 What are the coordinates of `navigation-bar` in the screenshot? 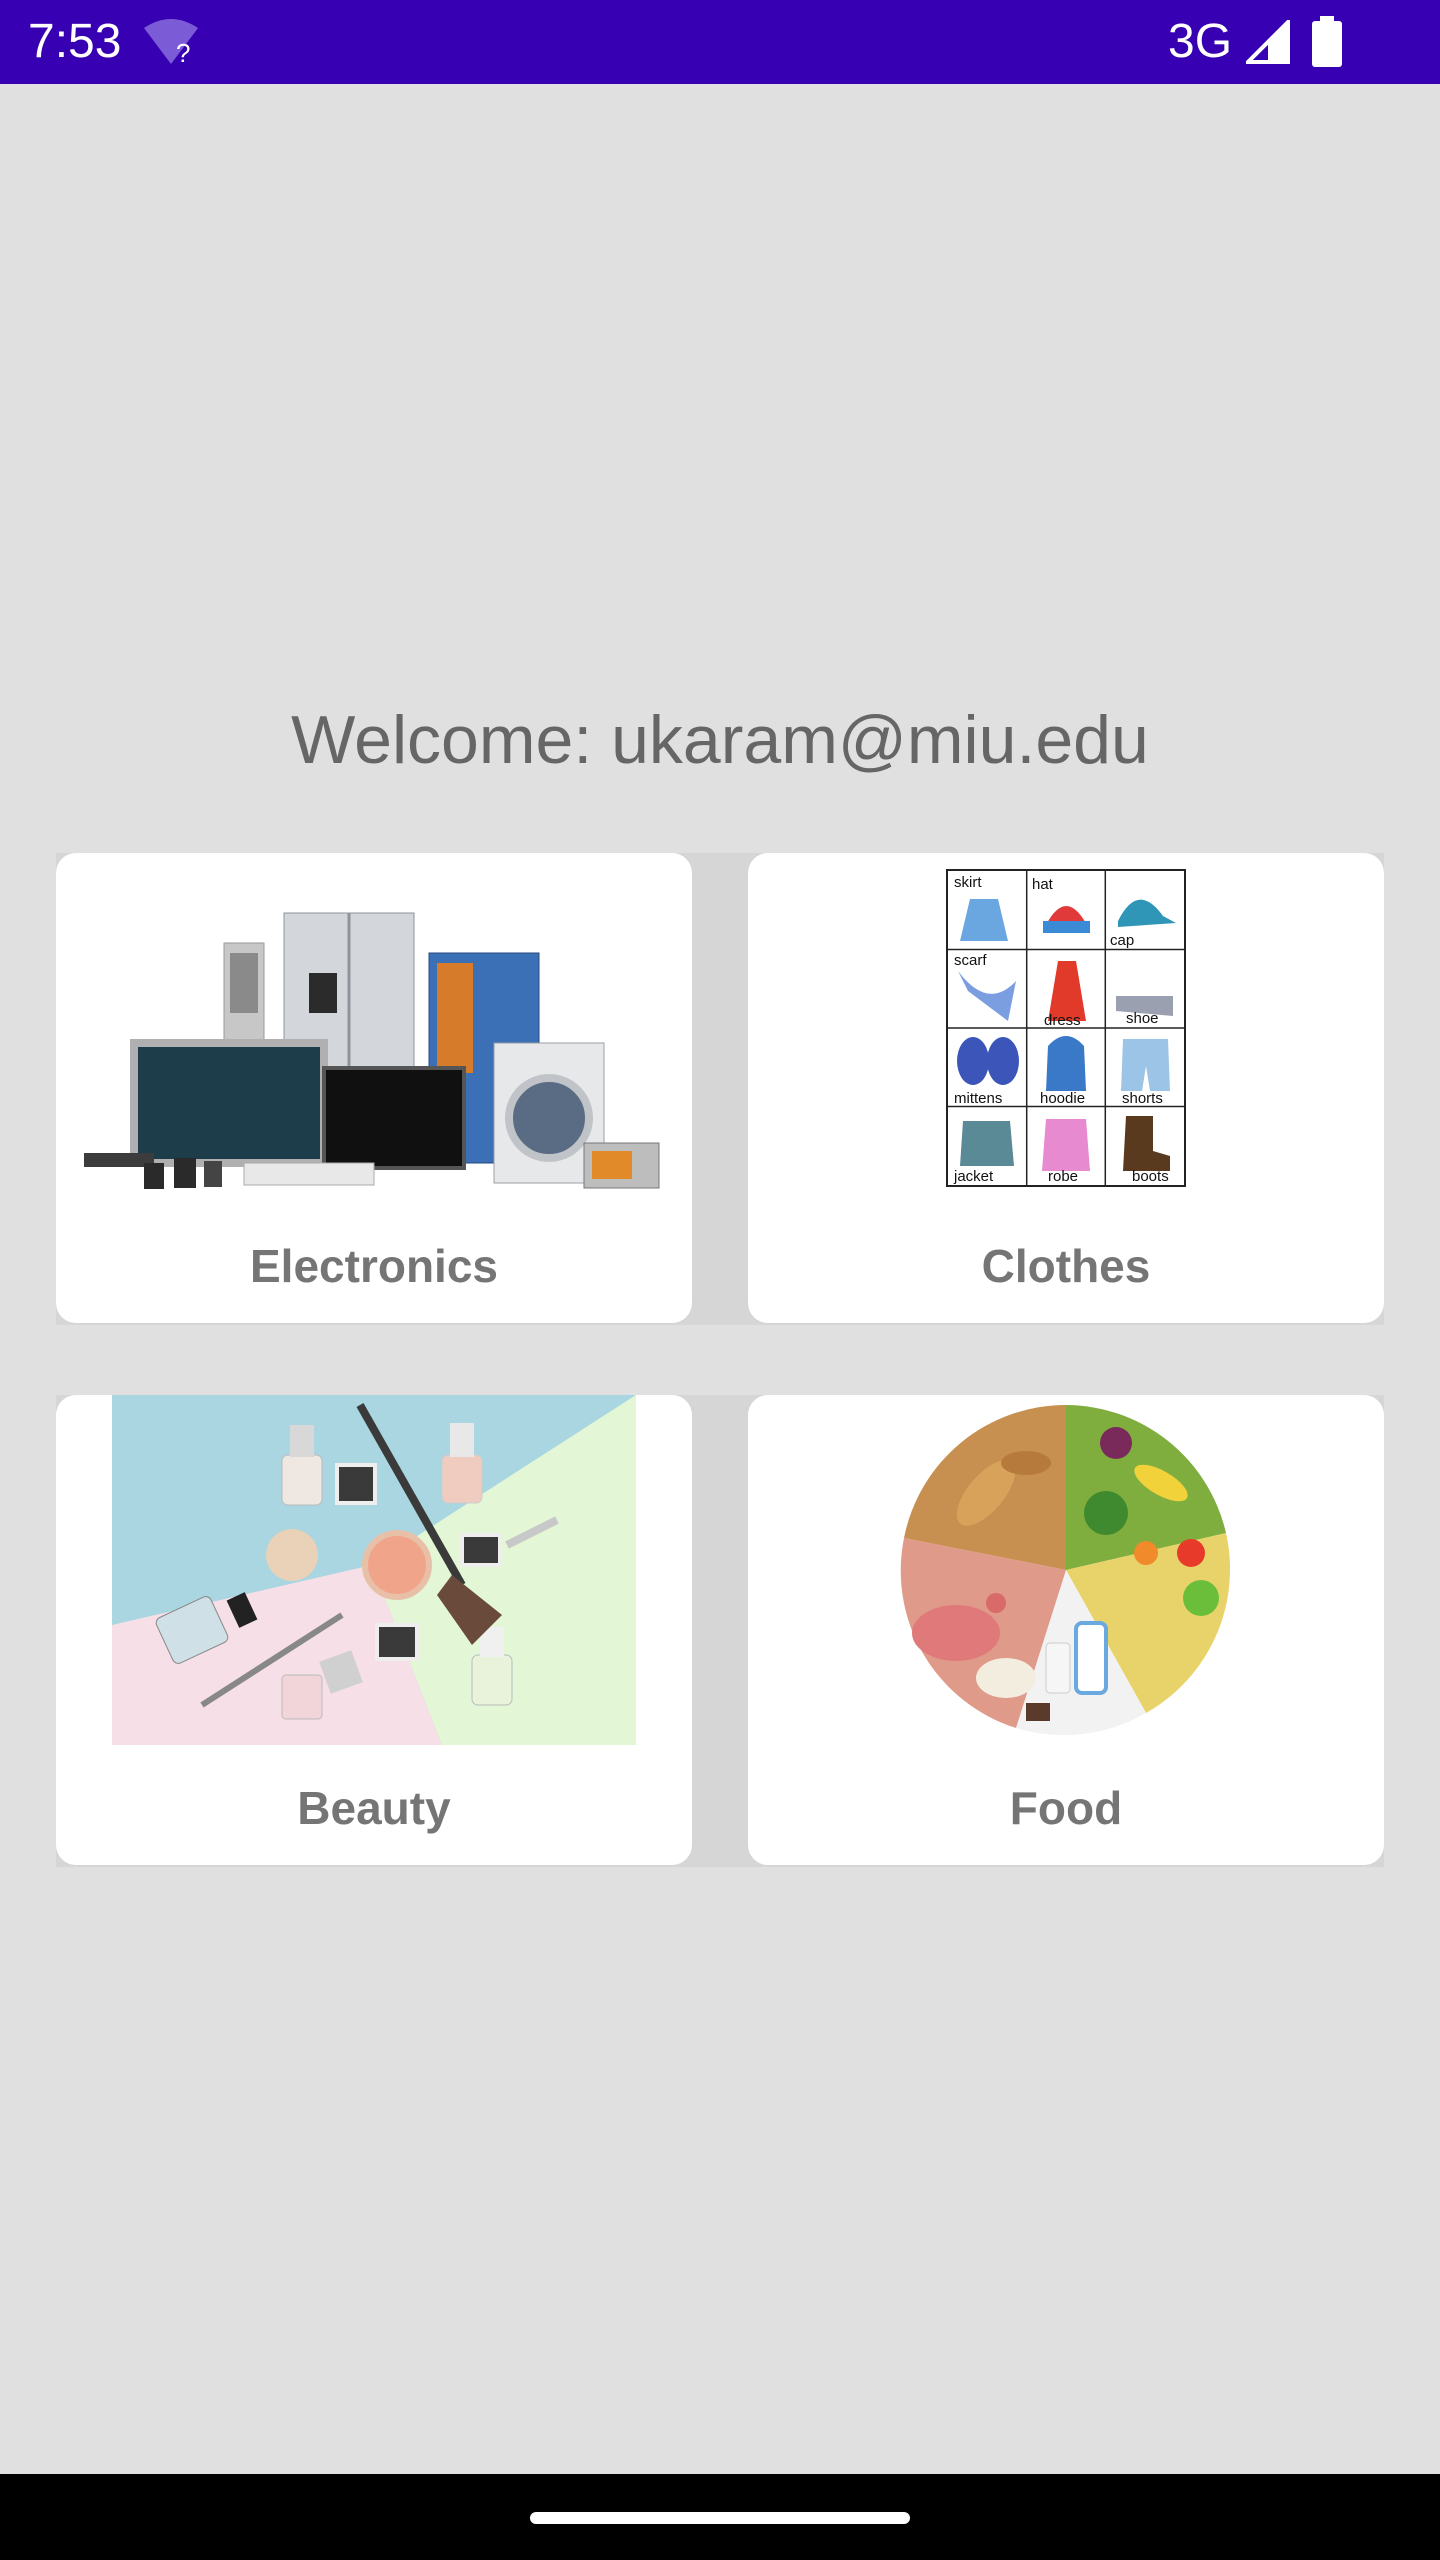 It's located at (720, 2517).